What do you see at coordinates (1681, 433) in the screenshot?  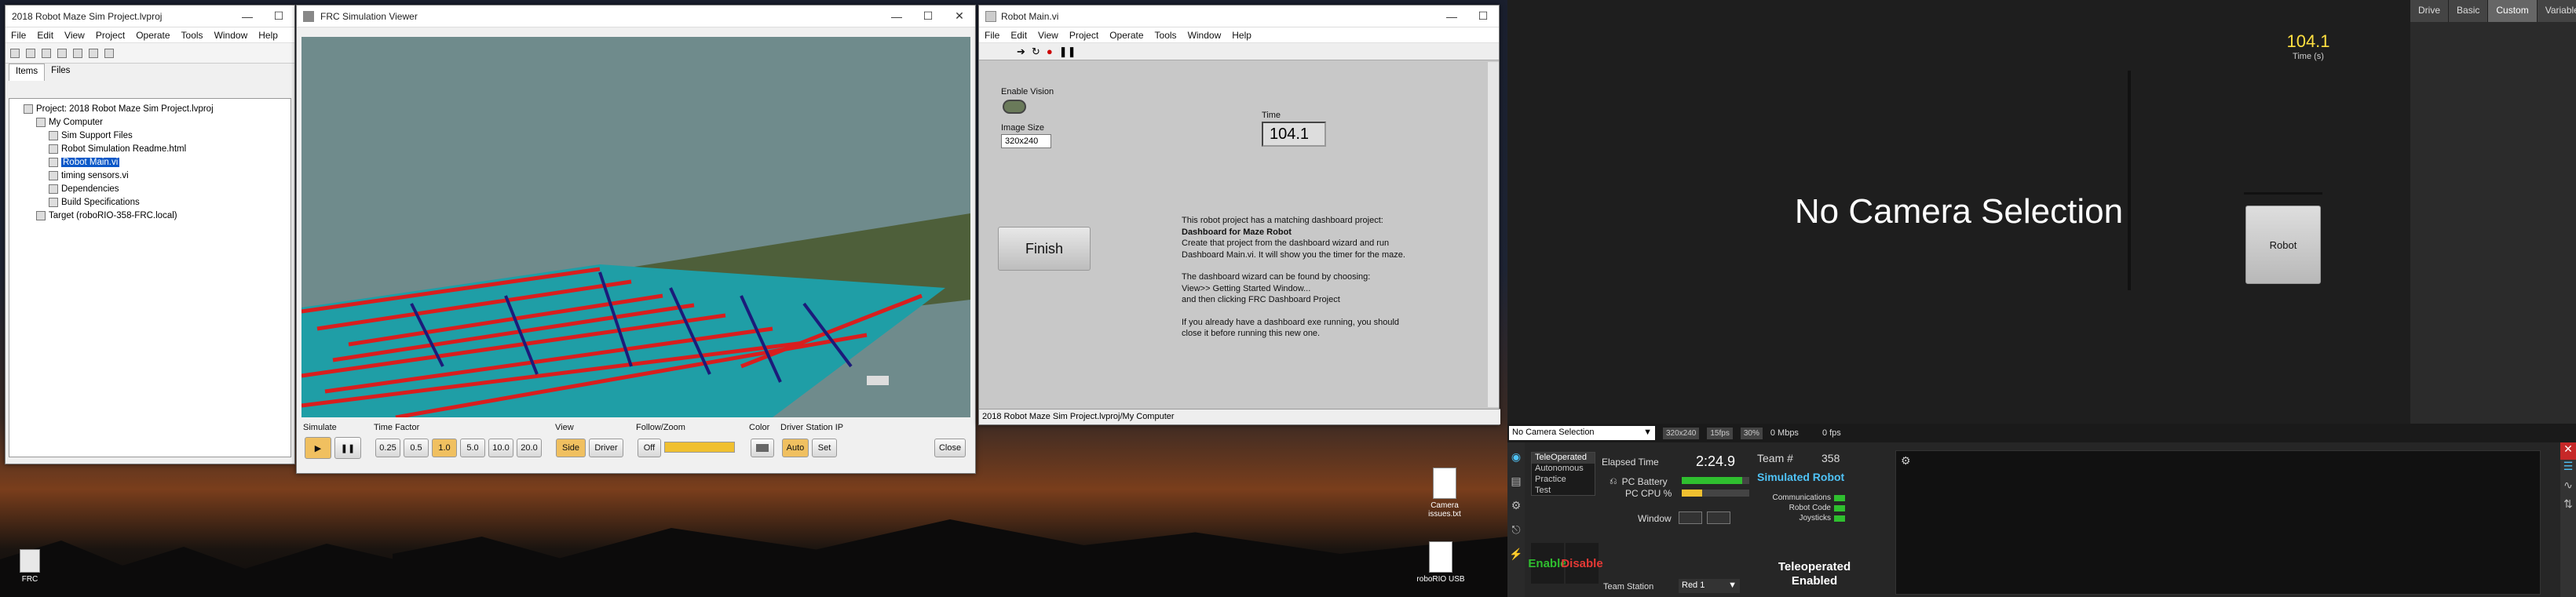 I see `res-badge: 320x240` at bounding box center [1681, 433].